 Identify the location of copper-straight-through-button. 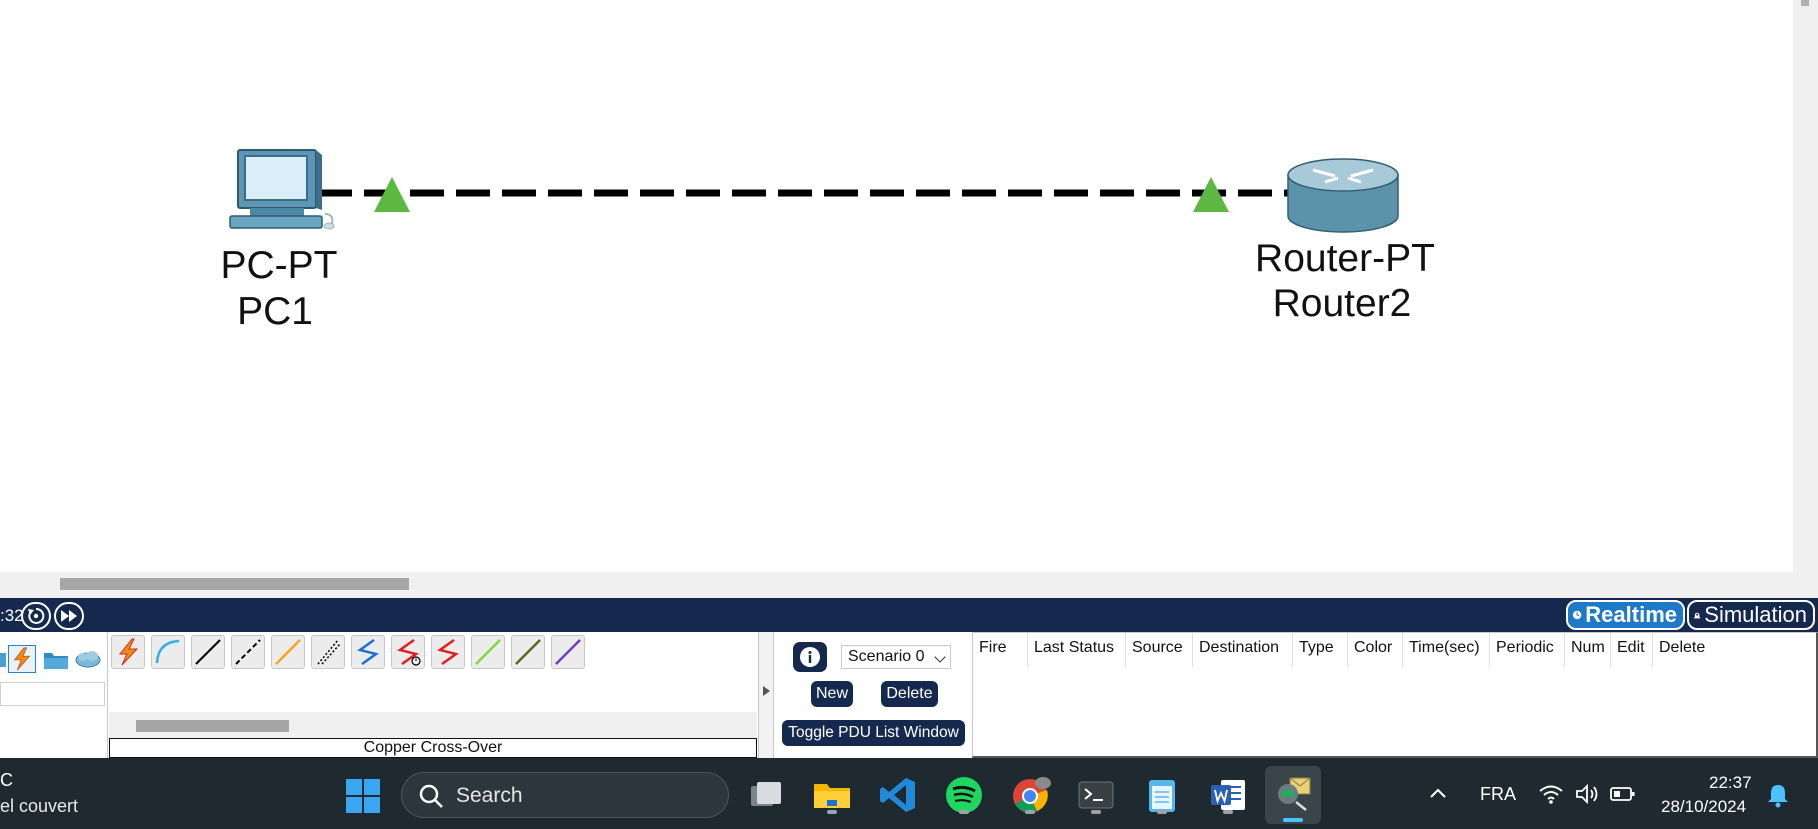
(208, 652).